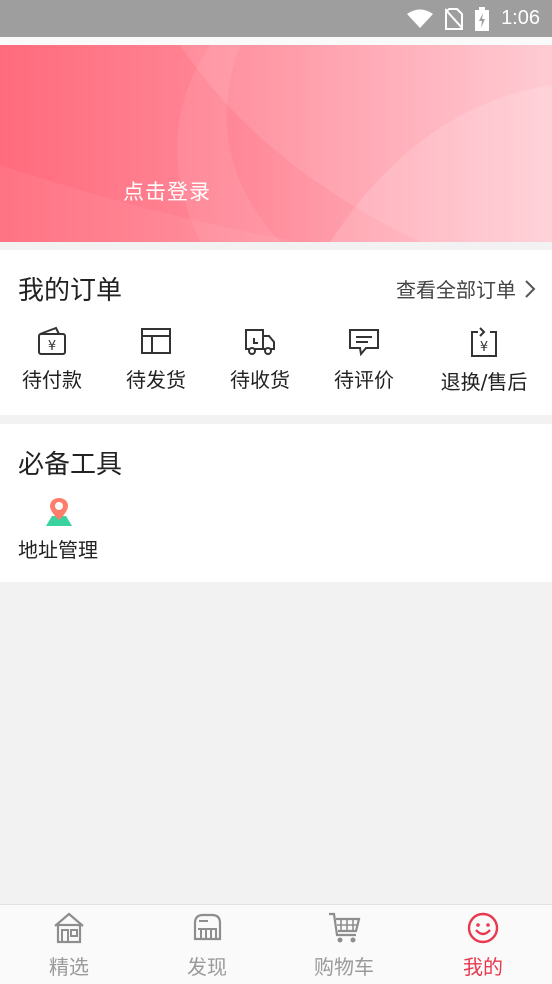 The image size is (552, 984). What do you see at coordinates (276, 944) in the screenshot?
I see `bottom-tab-bar: 精选 发现 购物车 我的` at bounding box center [276, 944].